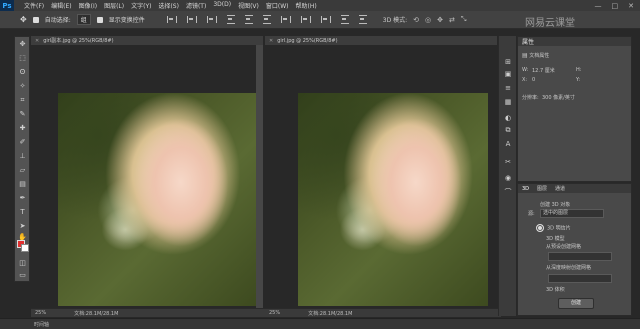 This screenshot has height=329, width=640. What do you see at coordinates (22, 198) in the screenshot?
I see `pen-tool-icon: ✒` at bounding box center [22, 198].